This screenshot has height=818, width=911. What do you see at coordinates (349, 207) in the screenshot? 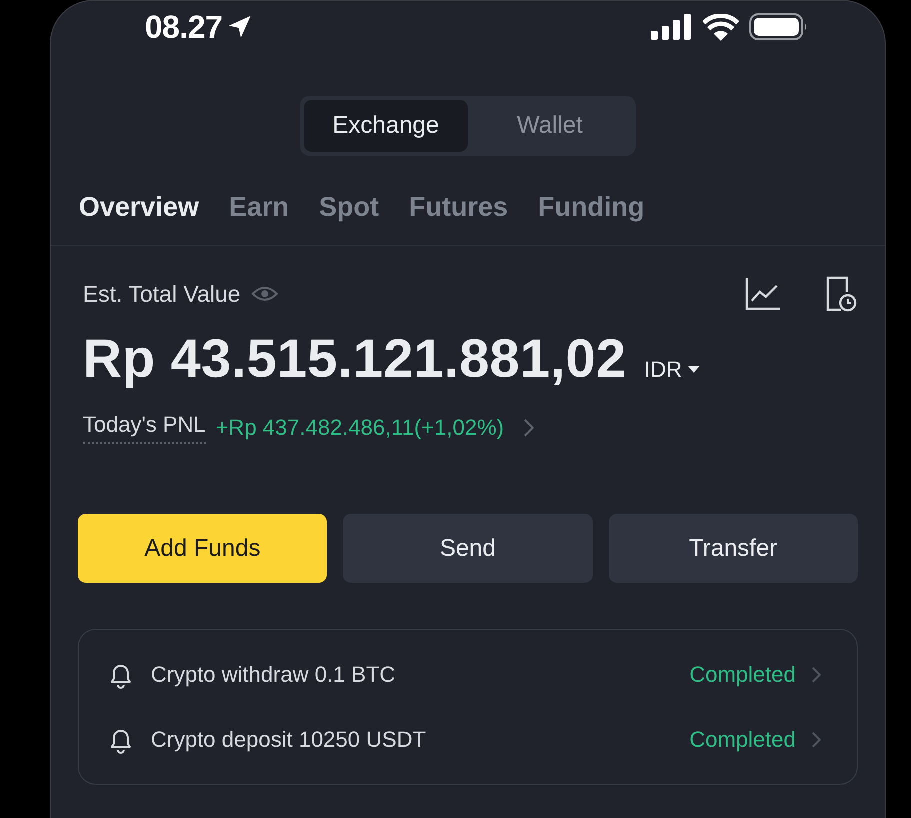
I see `nav-tab: Spot` at bounding box center [349, 207].